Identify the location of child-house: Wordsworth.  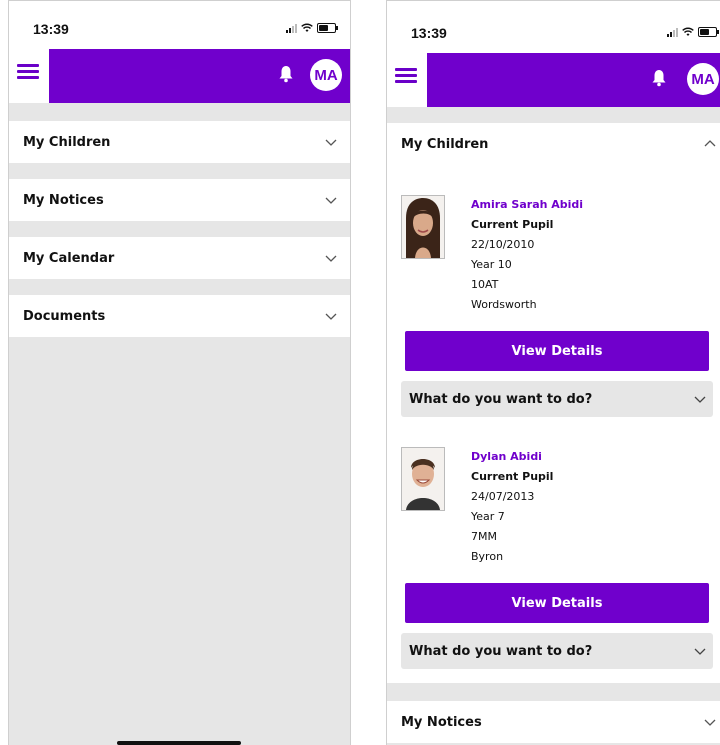
(504, 304).